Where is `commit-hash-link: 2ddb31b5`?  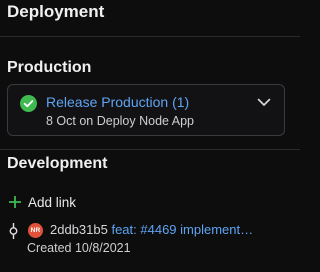
commit-hash-link: 2ddb31b5 is located at coordinates (79, 229).